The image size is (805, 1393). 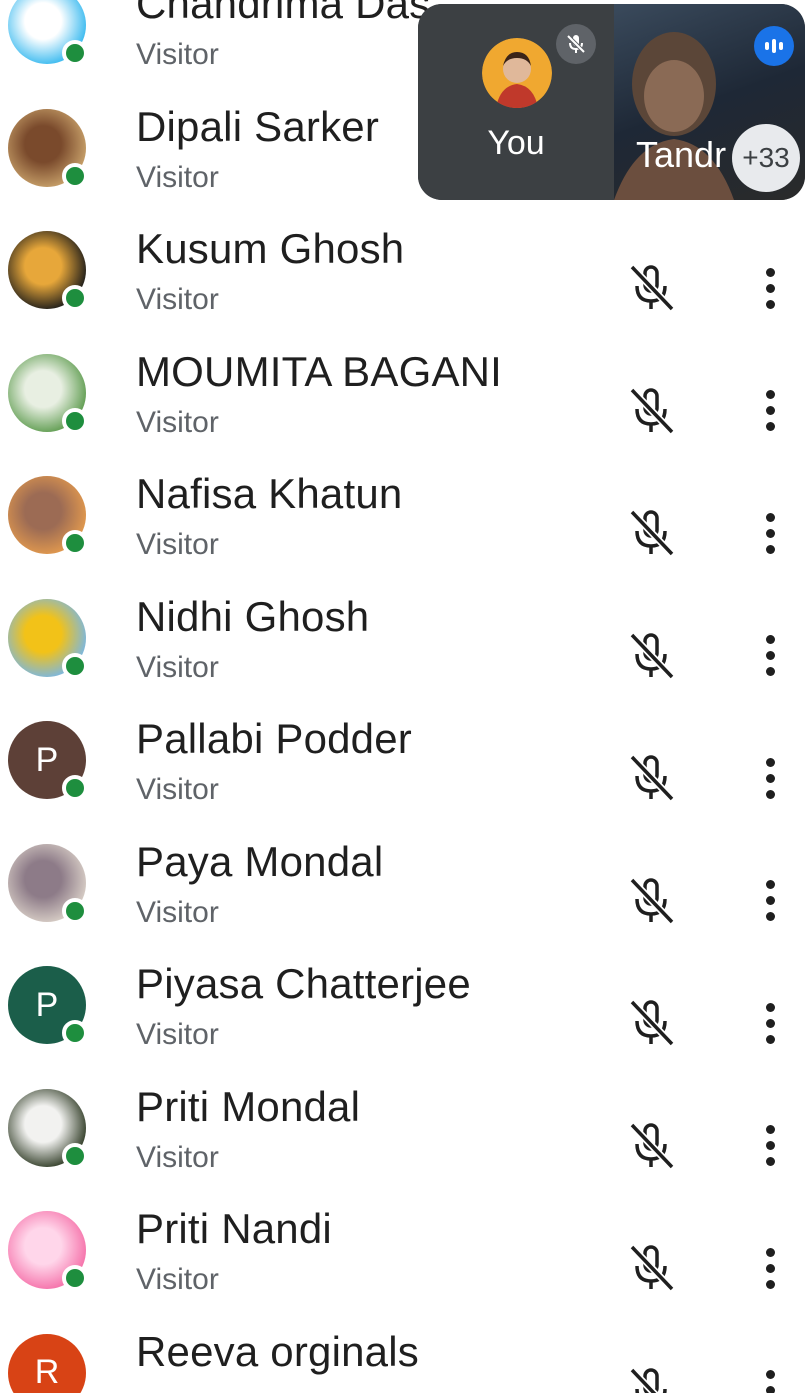 What do you see at coordinates (269, 493) in the screenshot?
I see `participant-name: Nafisa Khatun` at bounding box center [269, 493].